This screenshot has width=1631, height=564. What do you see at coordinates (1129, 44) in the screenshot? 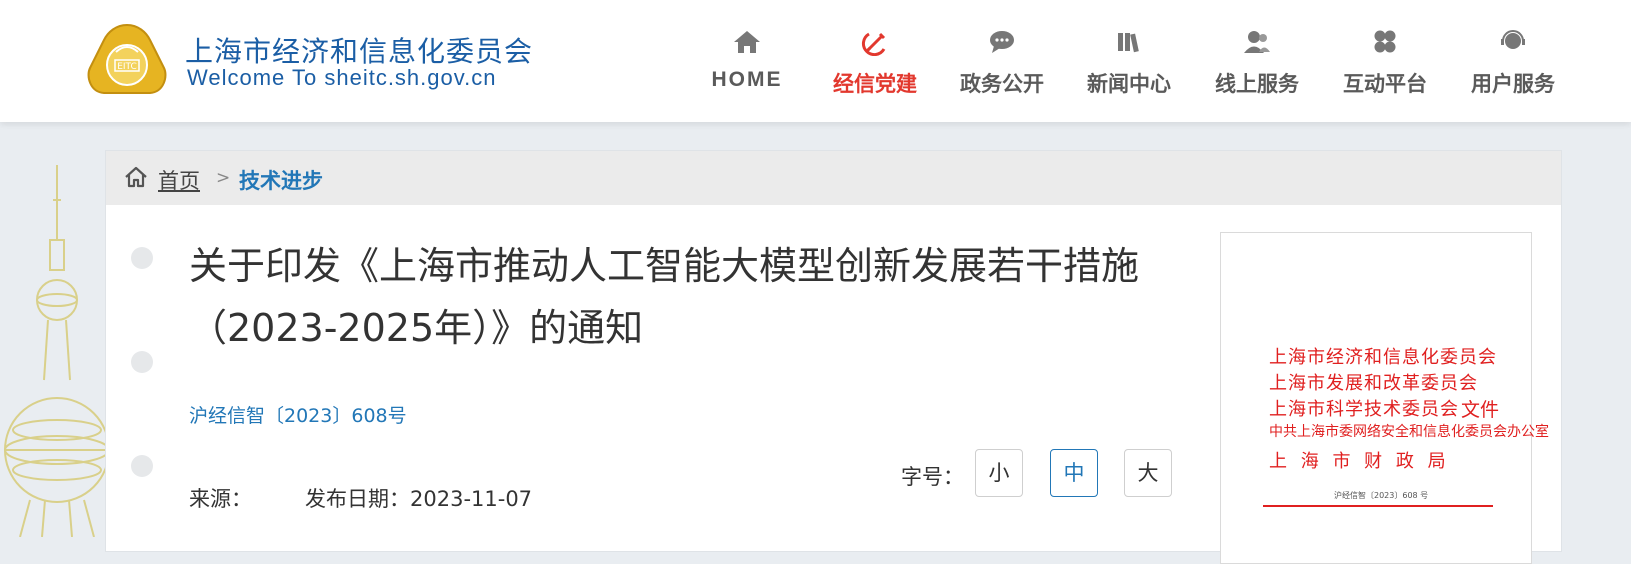
I see `books-icon` at bounding box center [1129, 44].